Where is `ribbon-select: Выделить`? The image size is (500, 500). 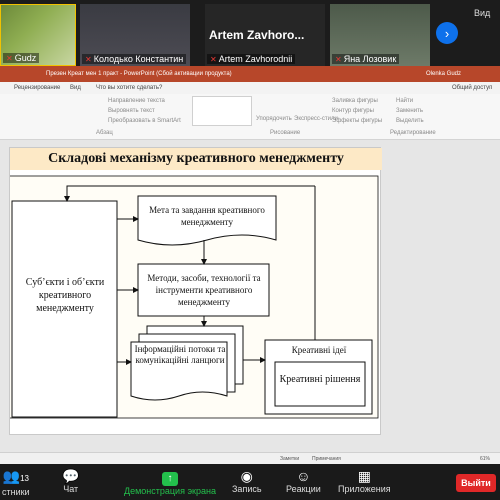
ribbon-select: Выделить is located at coordinates (410, 121).